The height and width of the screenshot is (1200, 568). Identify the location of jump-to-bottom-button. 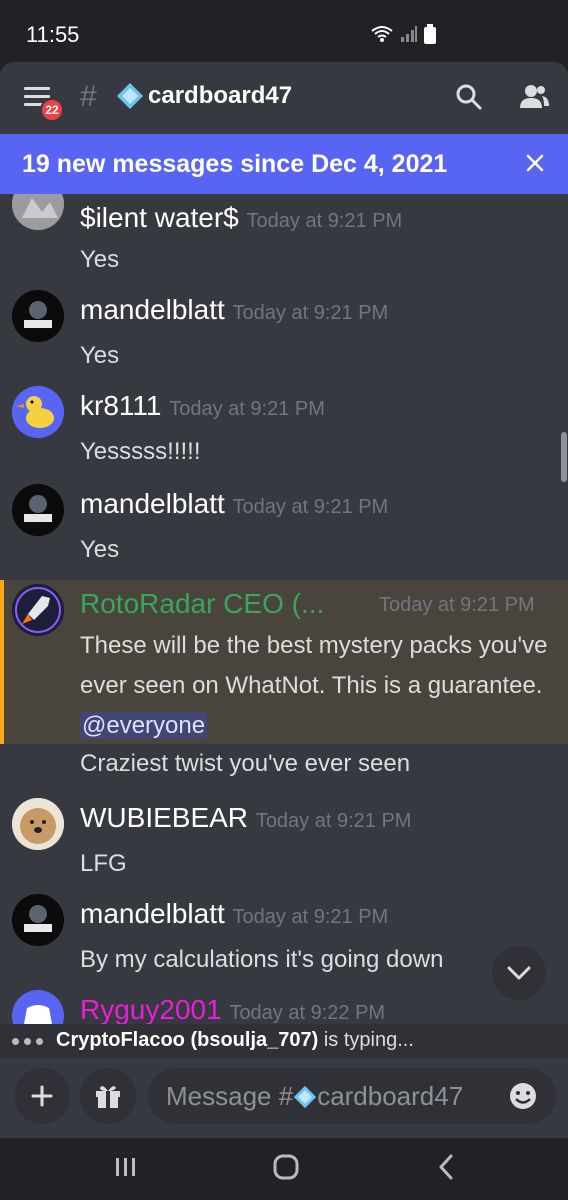
(519, 973).